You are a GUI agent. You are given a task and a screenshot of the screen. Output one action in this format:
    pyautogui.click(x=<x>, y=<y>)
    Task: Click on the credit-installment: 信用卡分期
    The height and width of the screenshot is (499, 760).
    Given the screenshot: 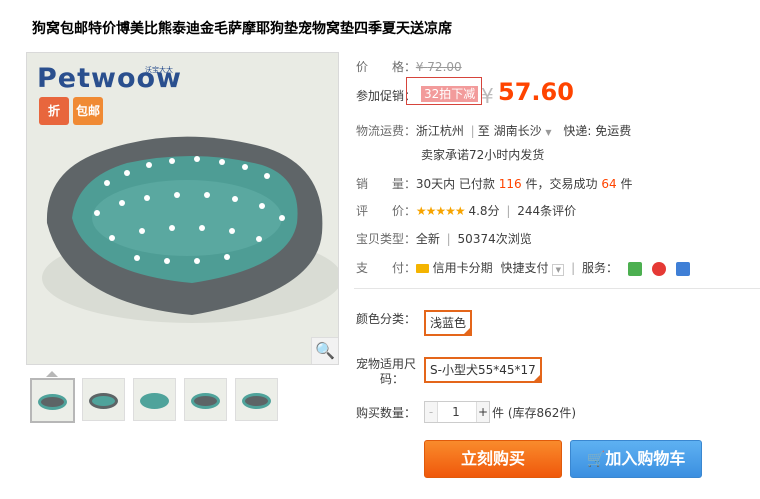 What is the action you would take?
    pyautogui.click(x=463, y=268)
    